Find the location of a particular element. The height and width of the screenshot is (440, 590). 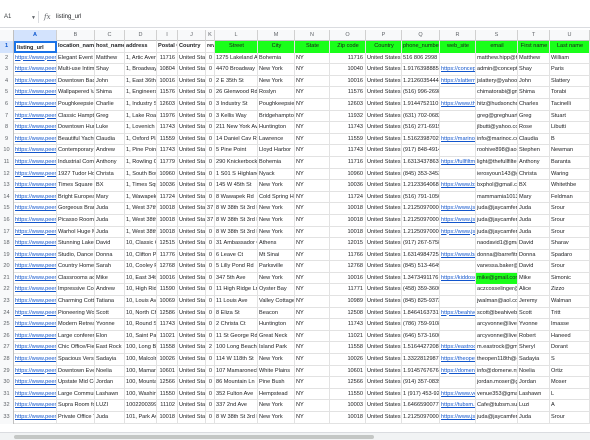

row-number: 7 is located at coordinates (7, 116).